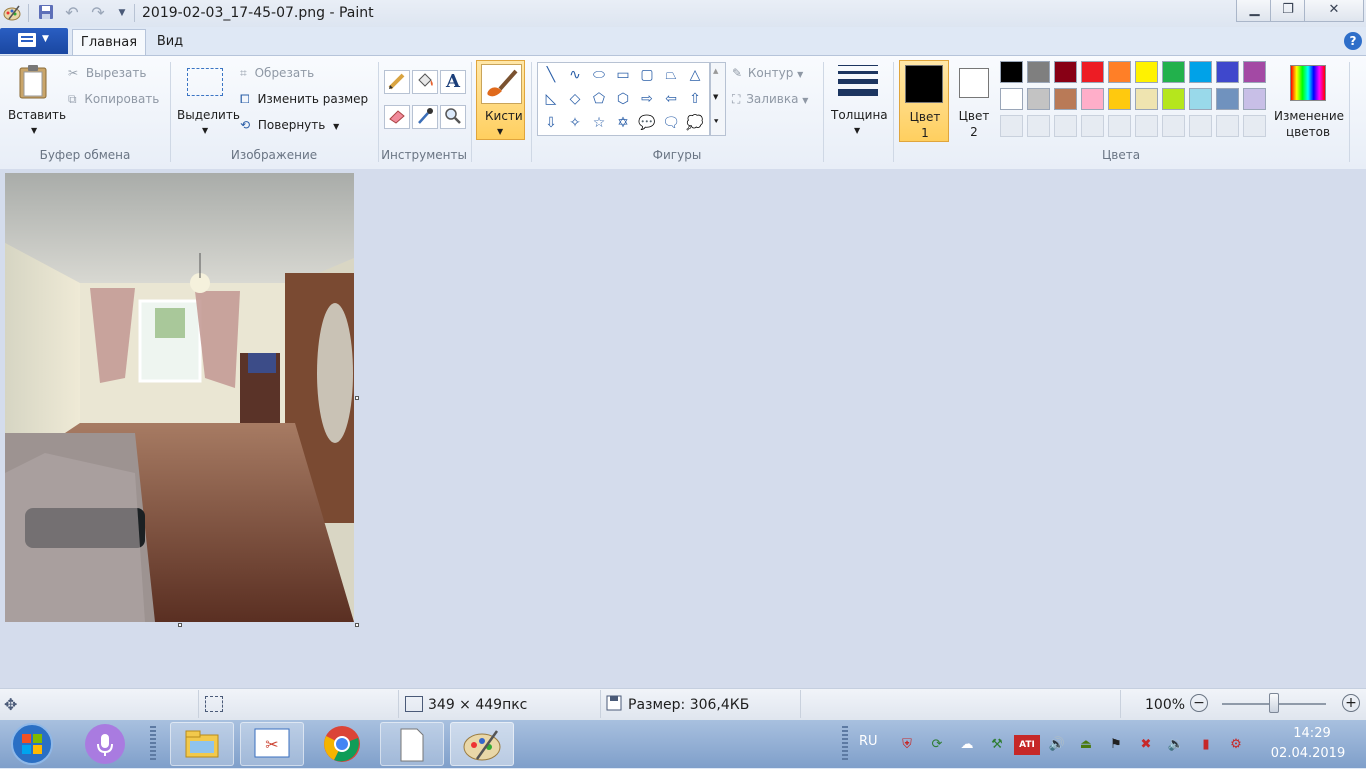 The width and height of the screenshot is (1366, 769). Describe the element at coordinates (179, 397) in the screenshot. I see `canvas-image` at that location.